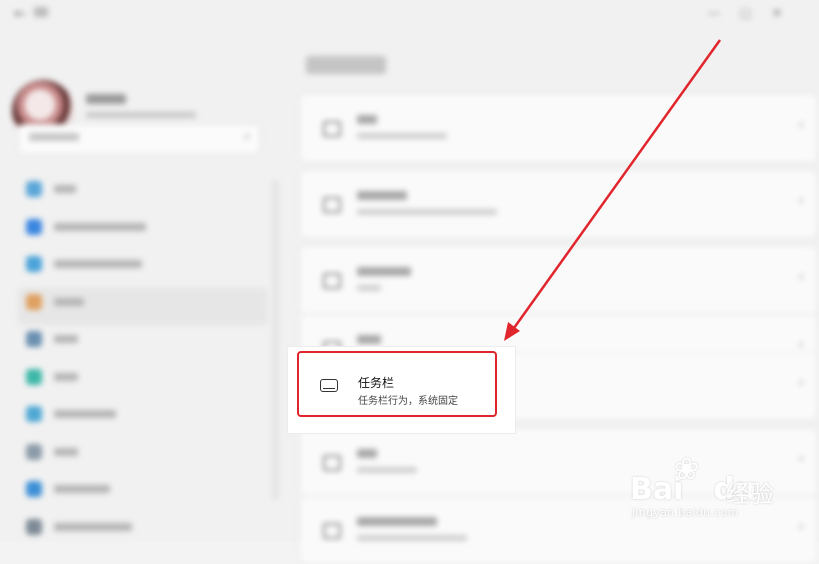  I want to click on sidebar-scrollbar, so click(275, 340).